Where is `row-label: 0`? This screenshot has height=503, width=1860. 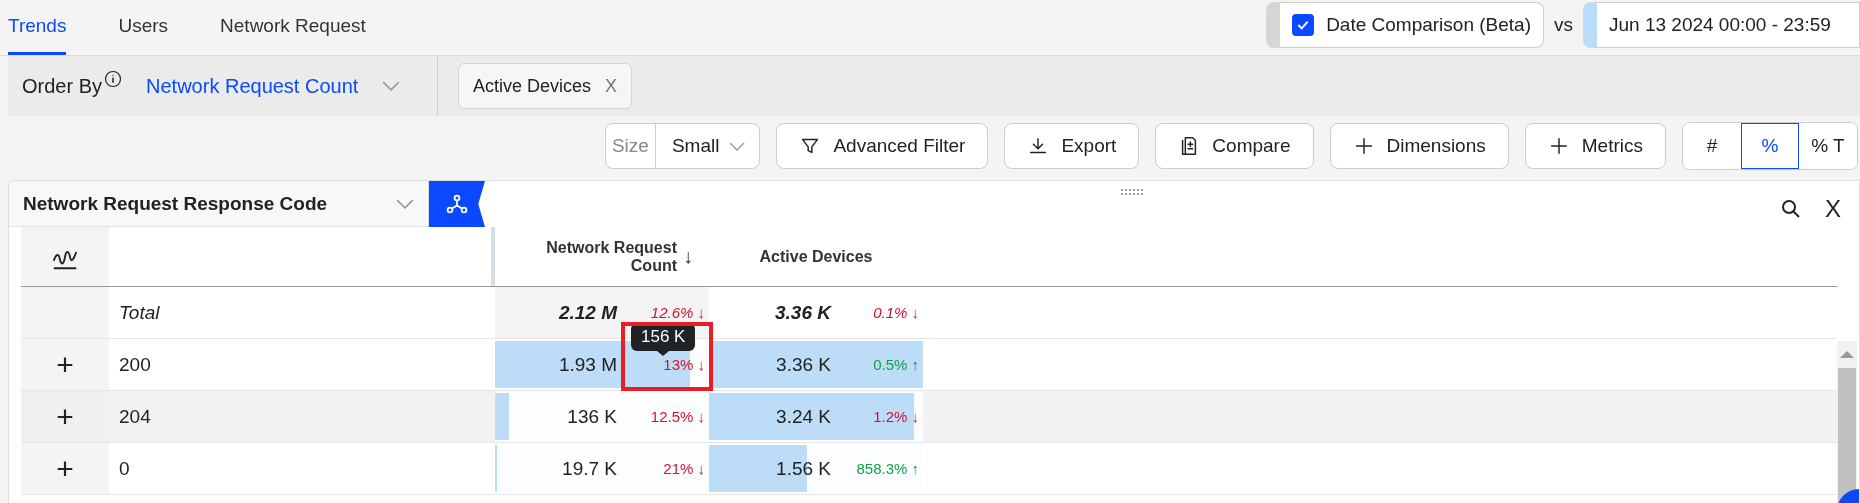 row-label: 0 is located at coordinates (124, 468).